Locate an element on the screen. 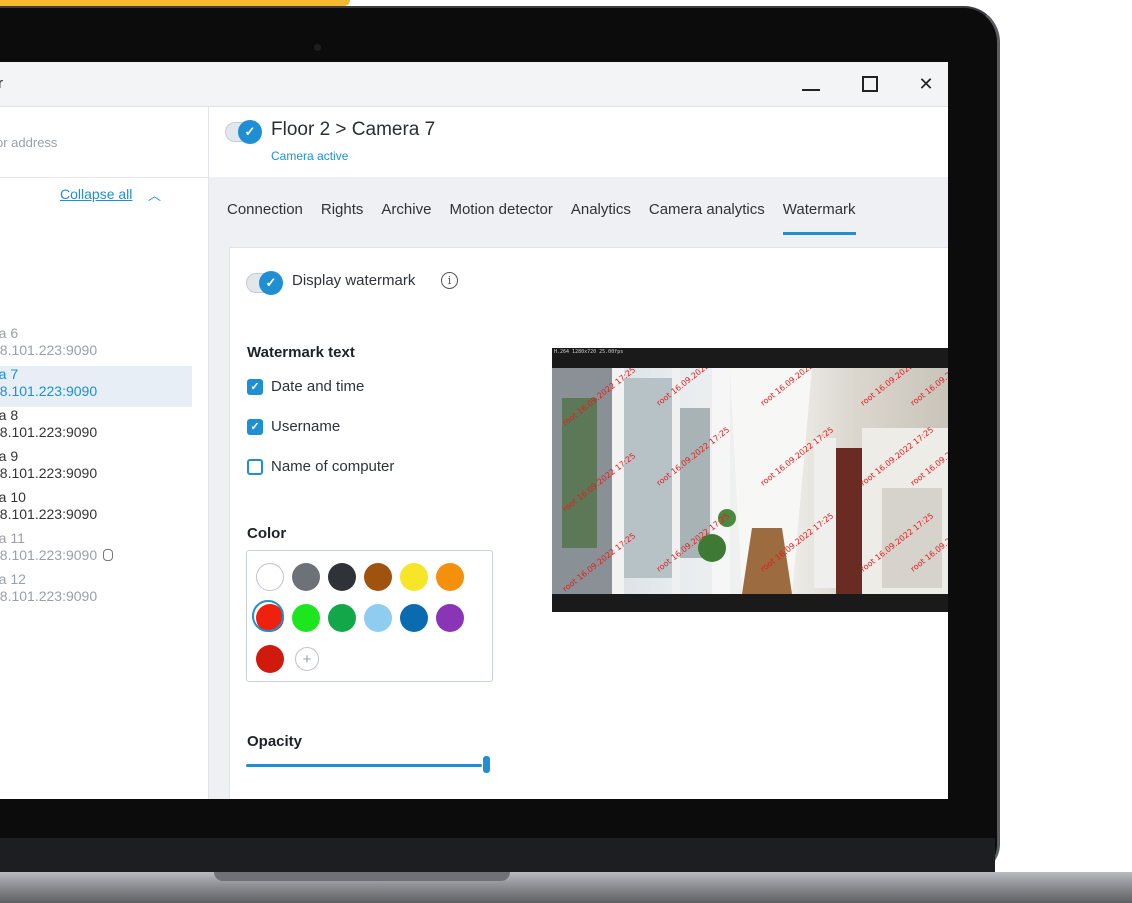  watermark-option-row: ✓ Date and time is located at coordinates (305, 386).